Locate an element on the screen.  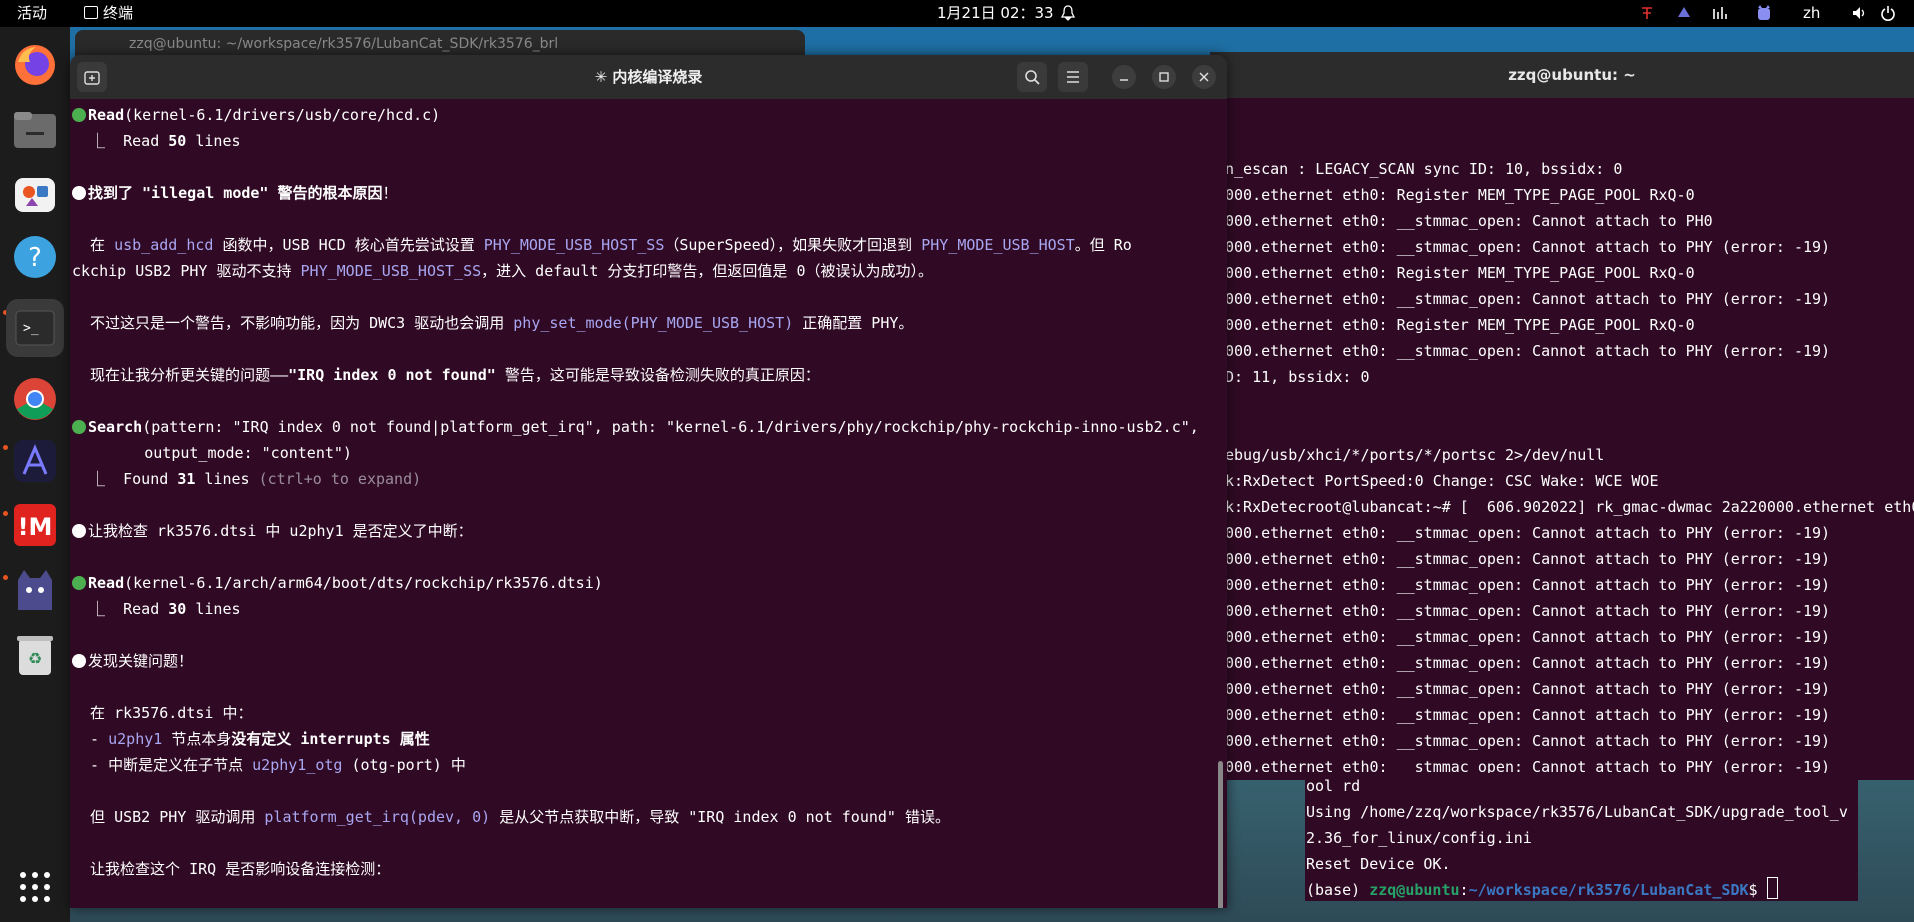
text: 函数中，USB HCD 核心首先尝试设置 is located at coordinates (348, 245).